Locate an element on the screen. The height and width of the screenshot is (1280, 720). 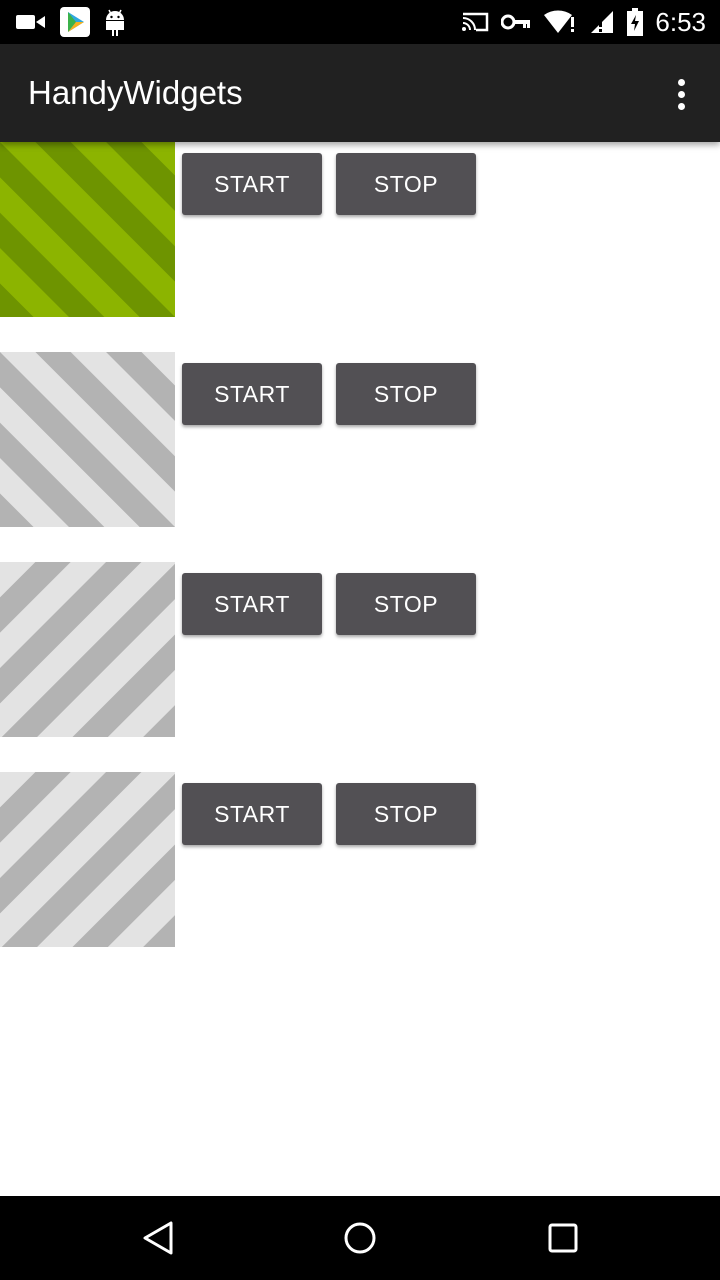
status-left-icons is located at coordinates (71, 22).